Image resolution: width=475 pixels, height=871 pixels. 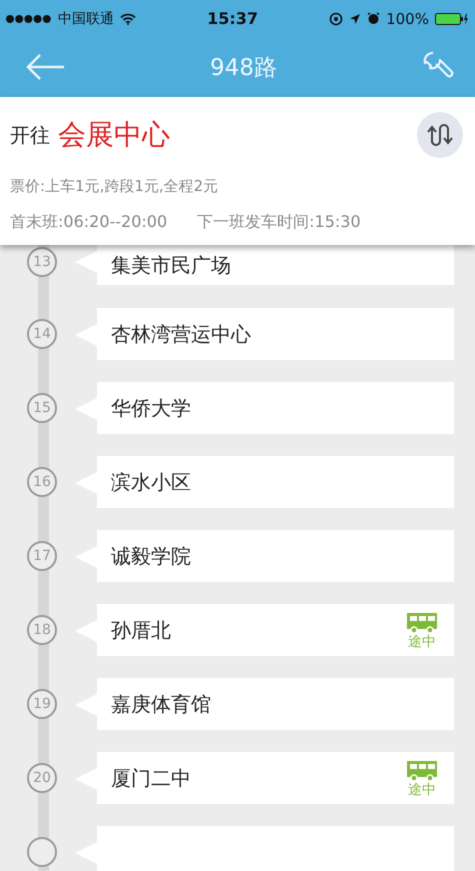 I want to click on stop-number: 16, so click(x=42, y=482).